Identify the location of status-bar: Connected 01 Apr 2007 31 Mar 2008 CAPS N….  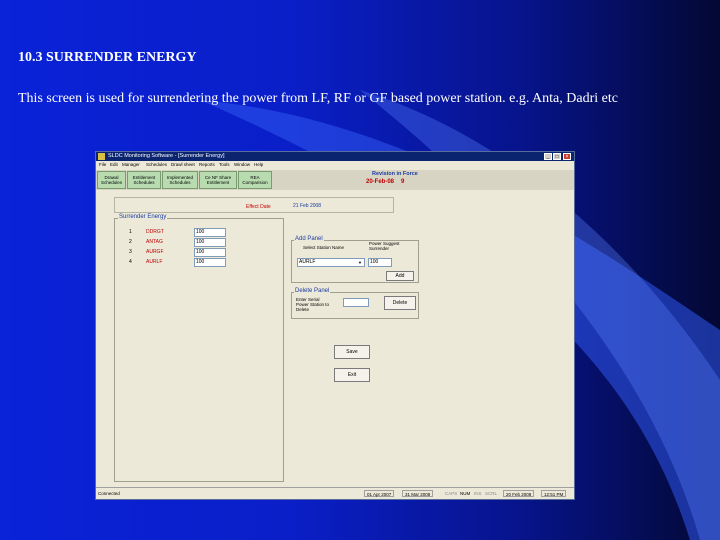
(335, 492).